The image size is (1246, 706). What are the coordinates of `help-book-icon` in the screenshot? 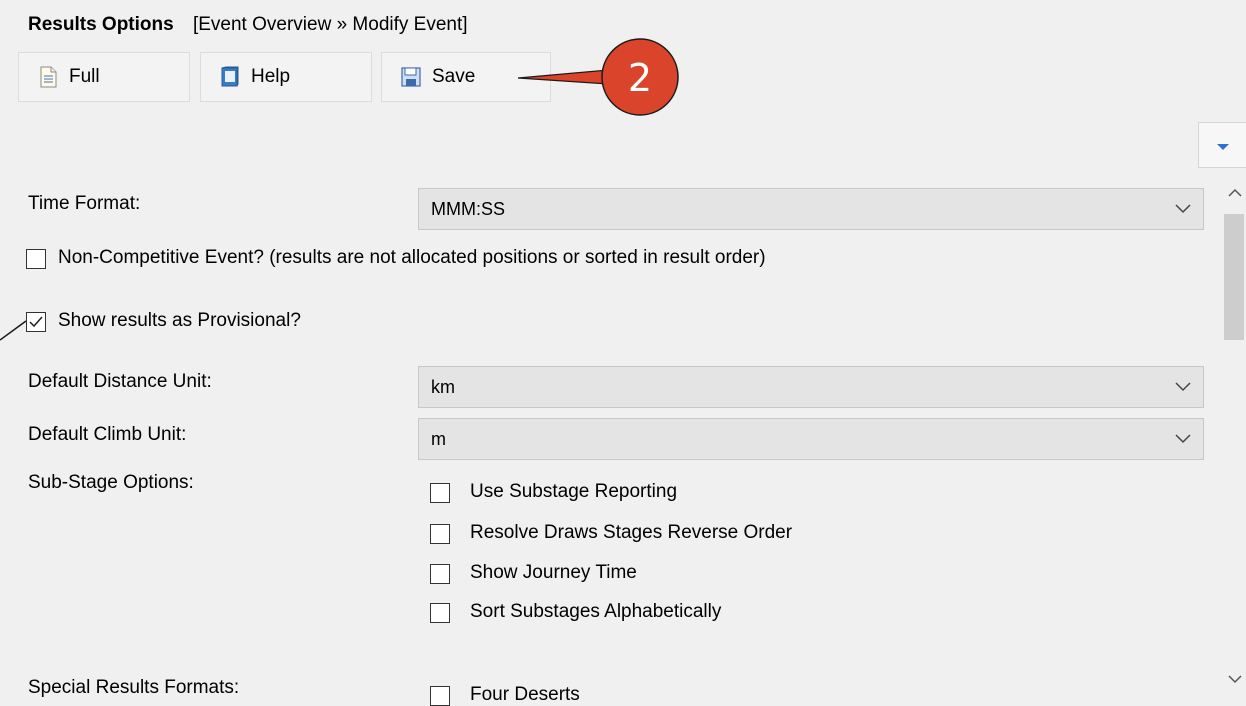 It's located at (230, 77).